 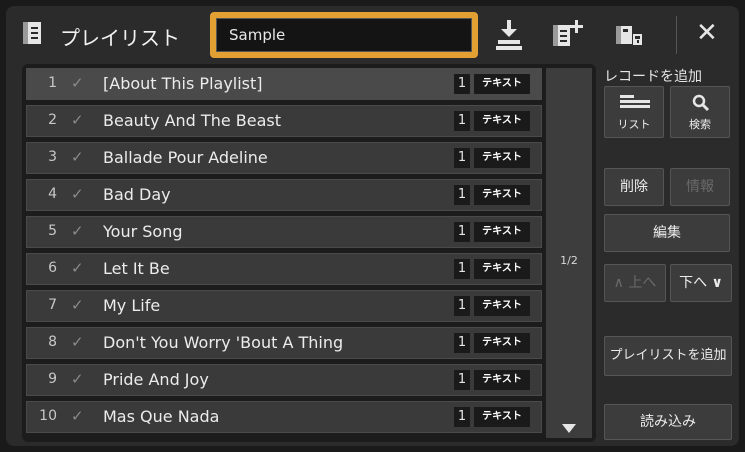 What do you see at coordinates (693, 283) in the screenshot?
I see `move-down-label: 下へ` at bounding box center [693, 283].